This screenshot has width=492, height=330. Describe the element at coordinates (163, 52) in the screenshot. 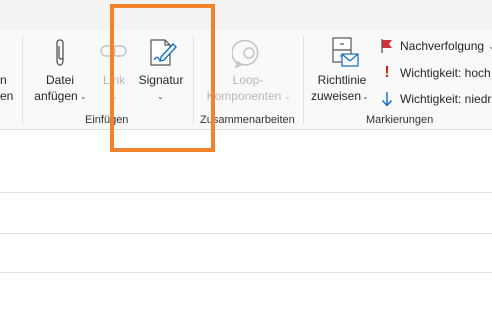

I see `signature-icon` at that location.